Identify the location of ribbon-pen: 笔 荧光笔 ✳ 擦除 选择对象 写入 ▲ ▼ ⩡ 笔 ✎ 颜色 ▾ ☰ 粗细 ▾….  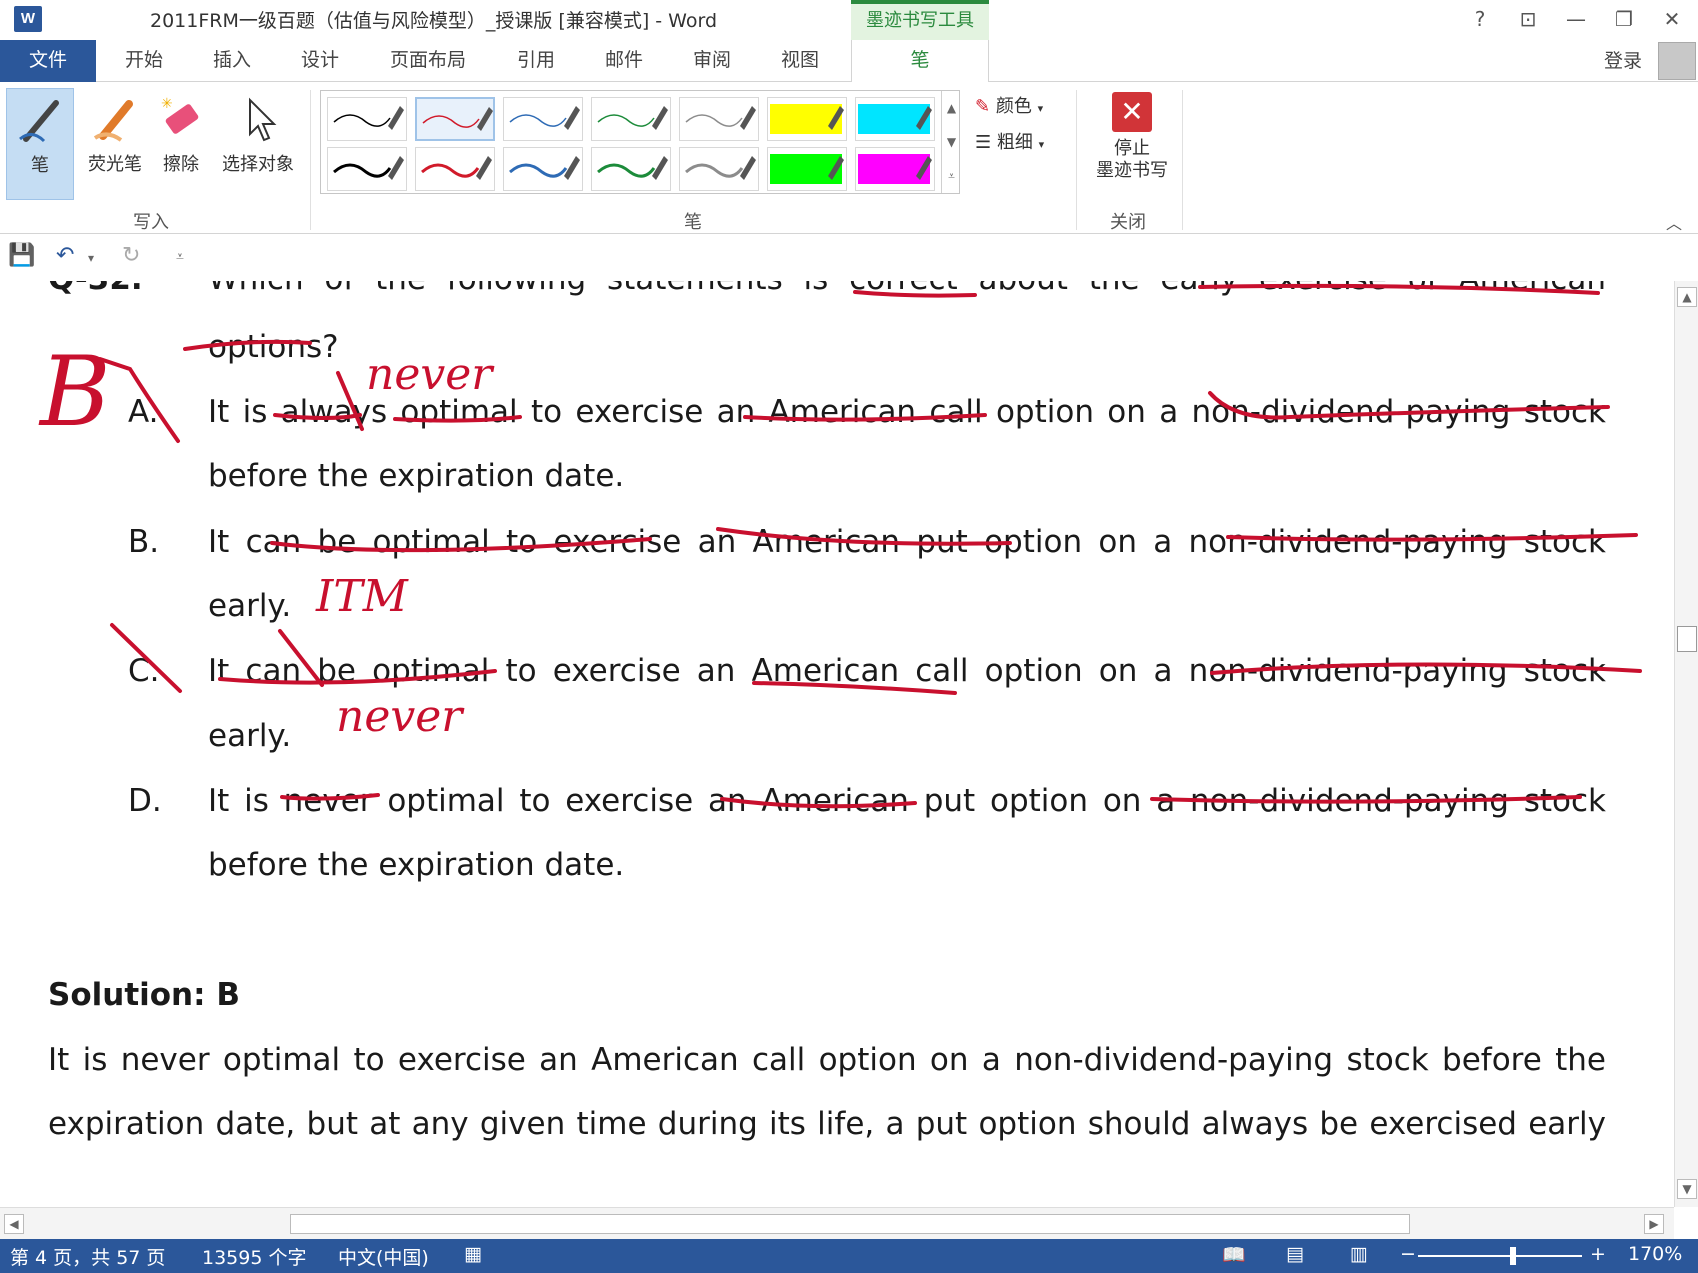
(849, 158).